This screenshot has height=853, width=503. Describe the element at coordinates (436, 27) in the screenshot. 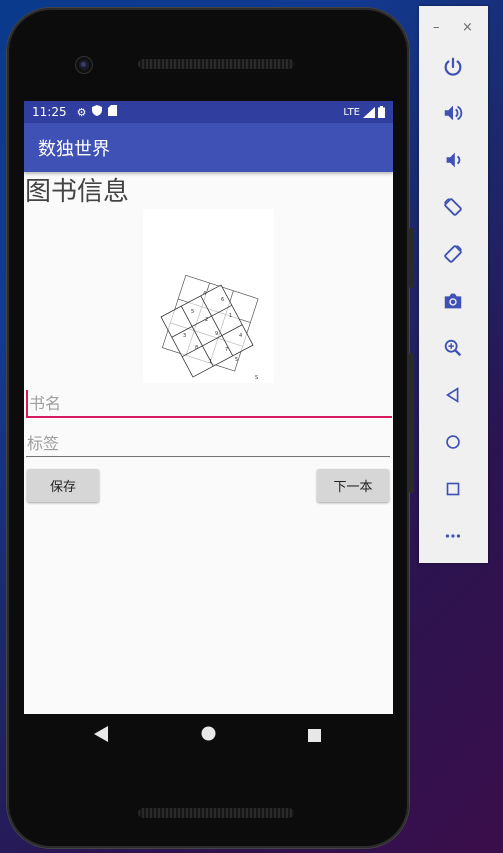

I see `minimize-button: –` at that location.